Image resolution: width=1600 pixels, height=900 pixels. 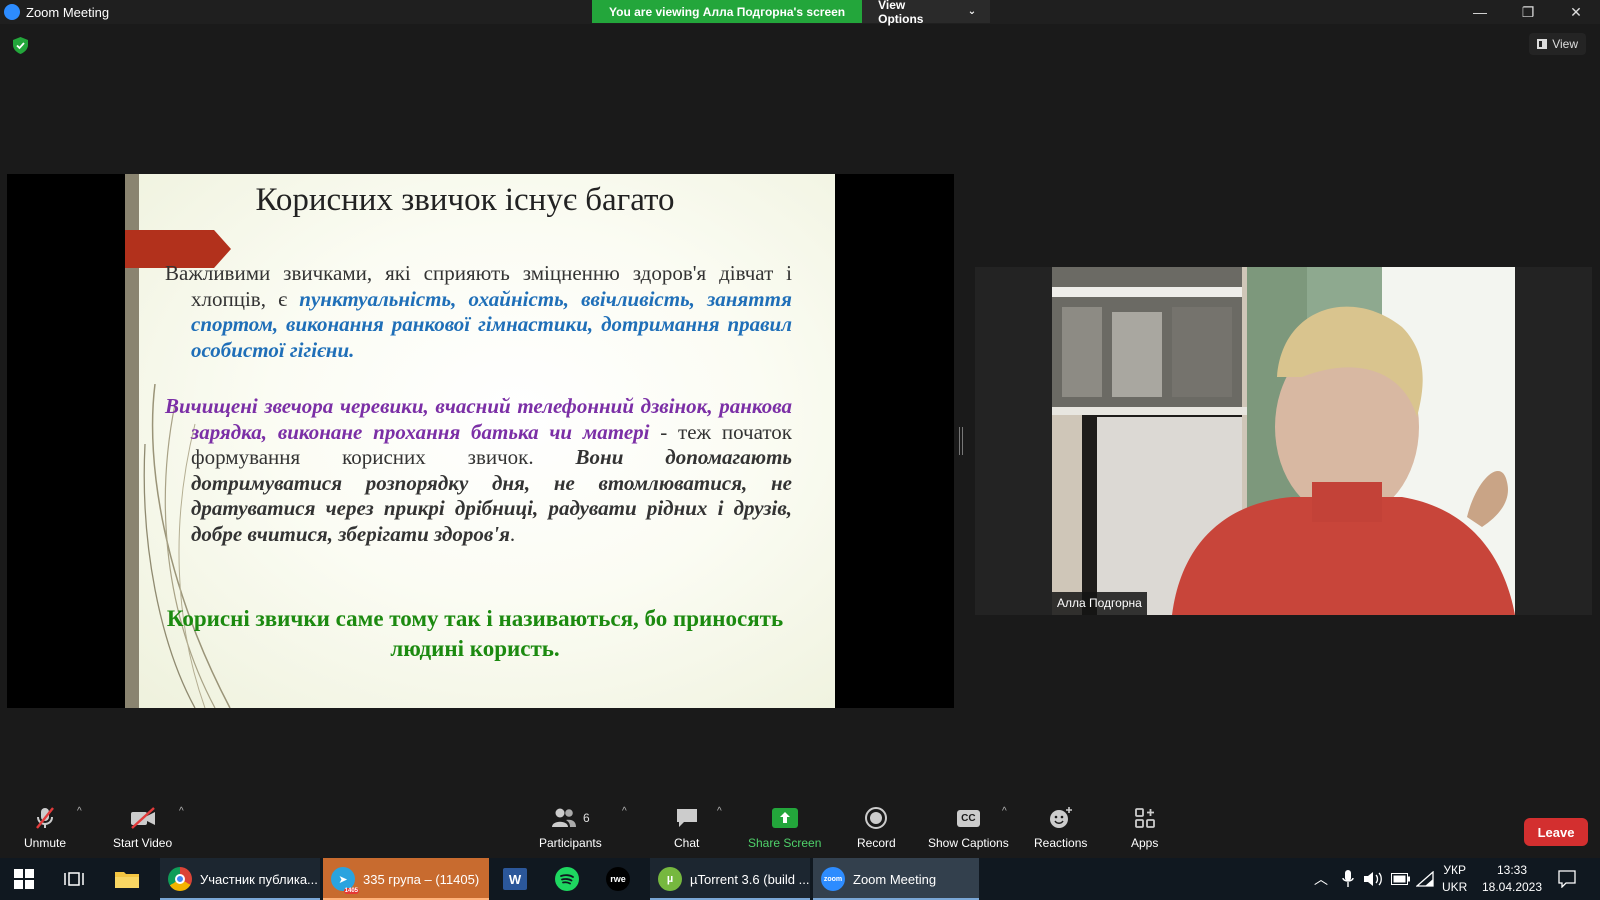 I want to click on apps-label: Apps, so click(x=1145, y=843).